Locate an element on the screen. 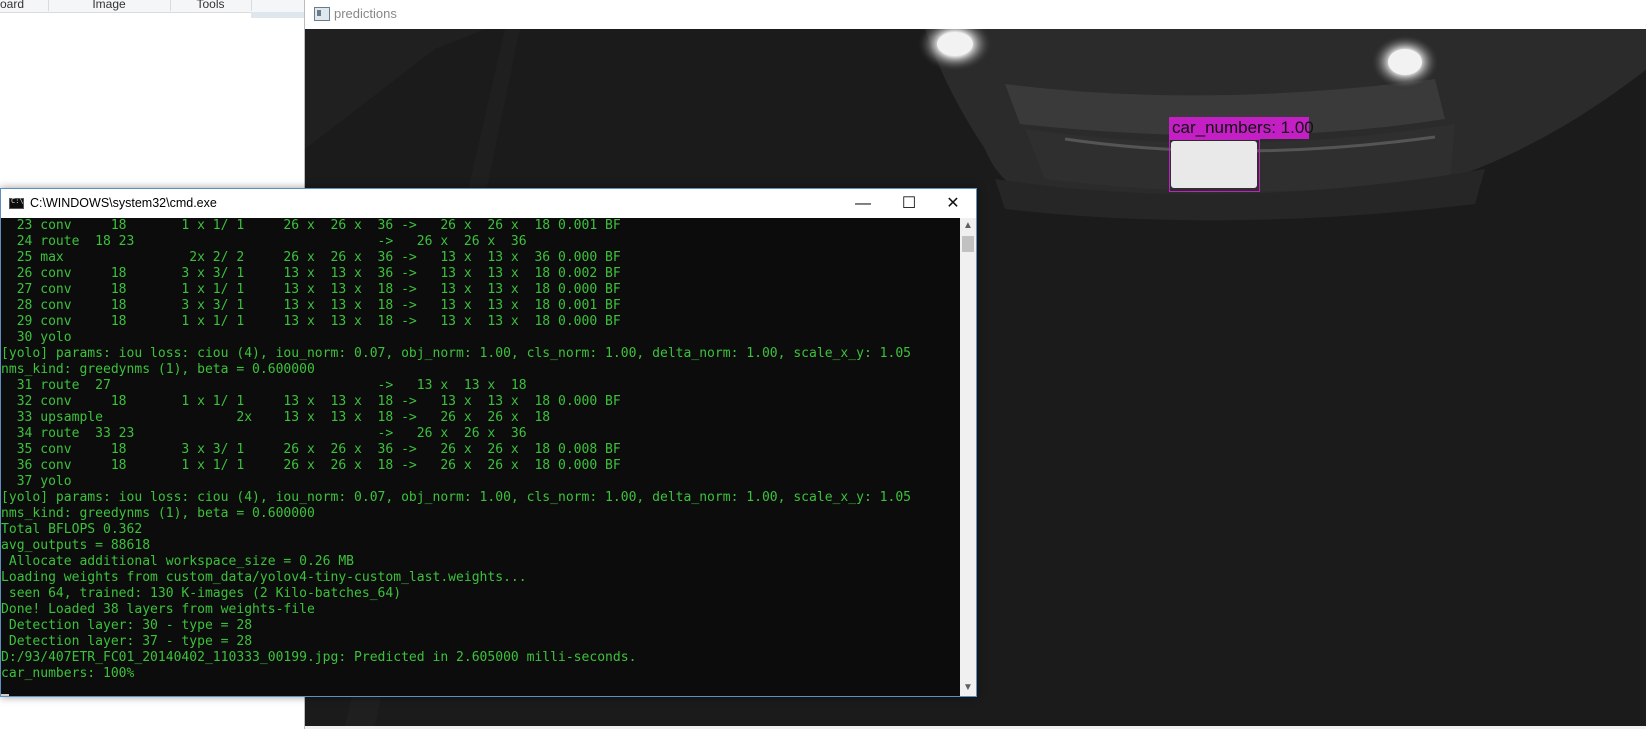  cmd-title: C:\WINDOWS\system32\cmd.exe is located at coordinates (123, 203).